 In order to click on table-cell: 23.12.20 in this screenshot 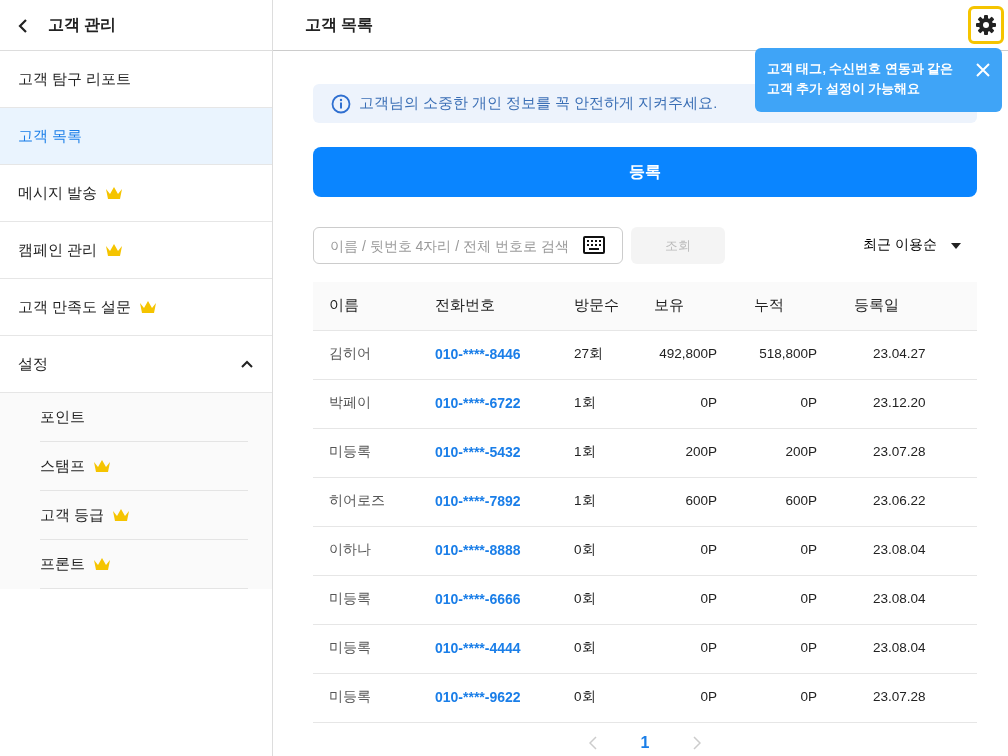, I will do `click(915, 403)`.